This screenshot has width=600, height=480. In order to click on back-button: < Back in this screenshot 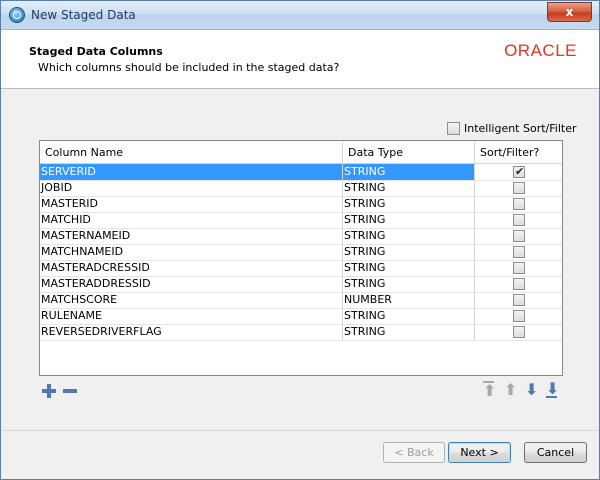, I will do `click(414, 452)`.